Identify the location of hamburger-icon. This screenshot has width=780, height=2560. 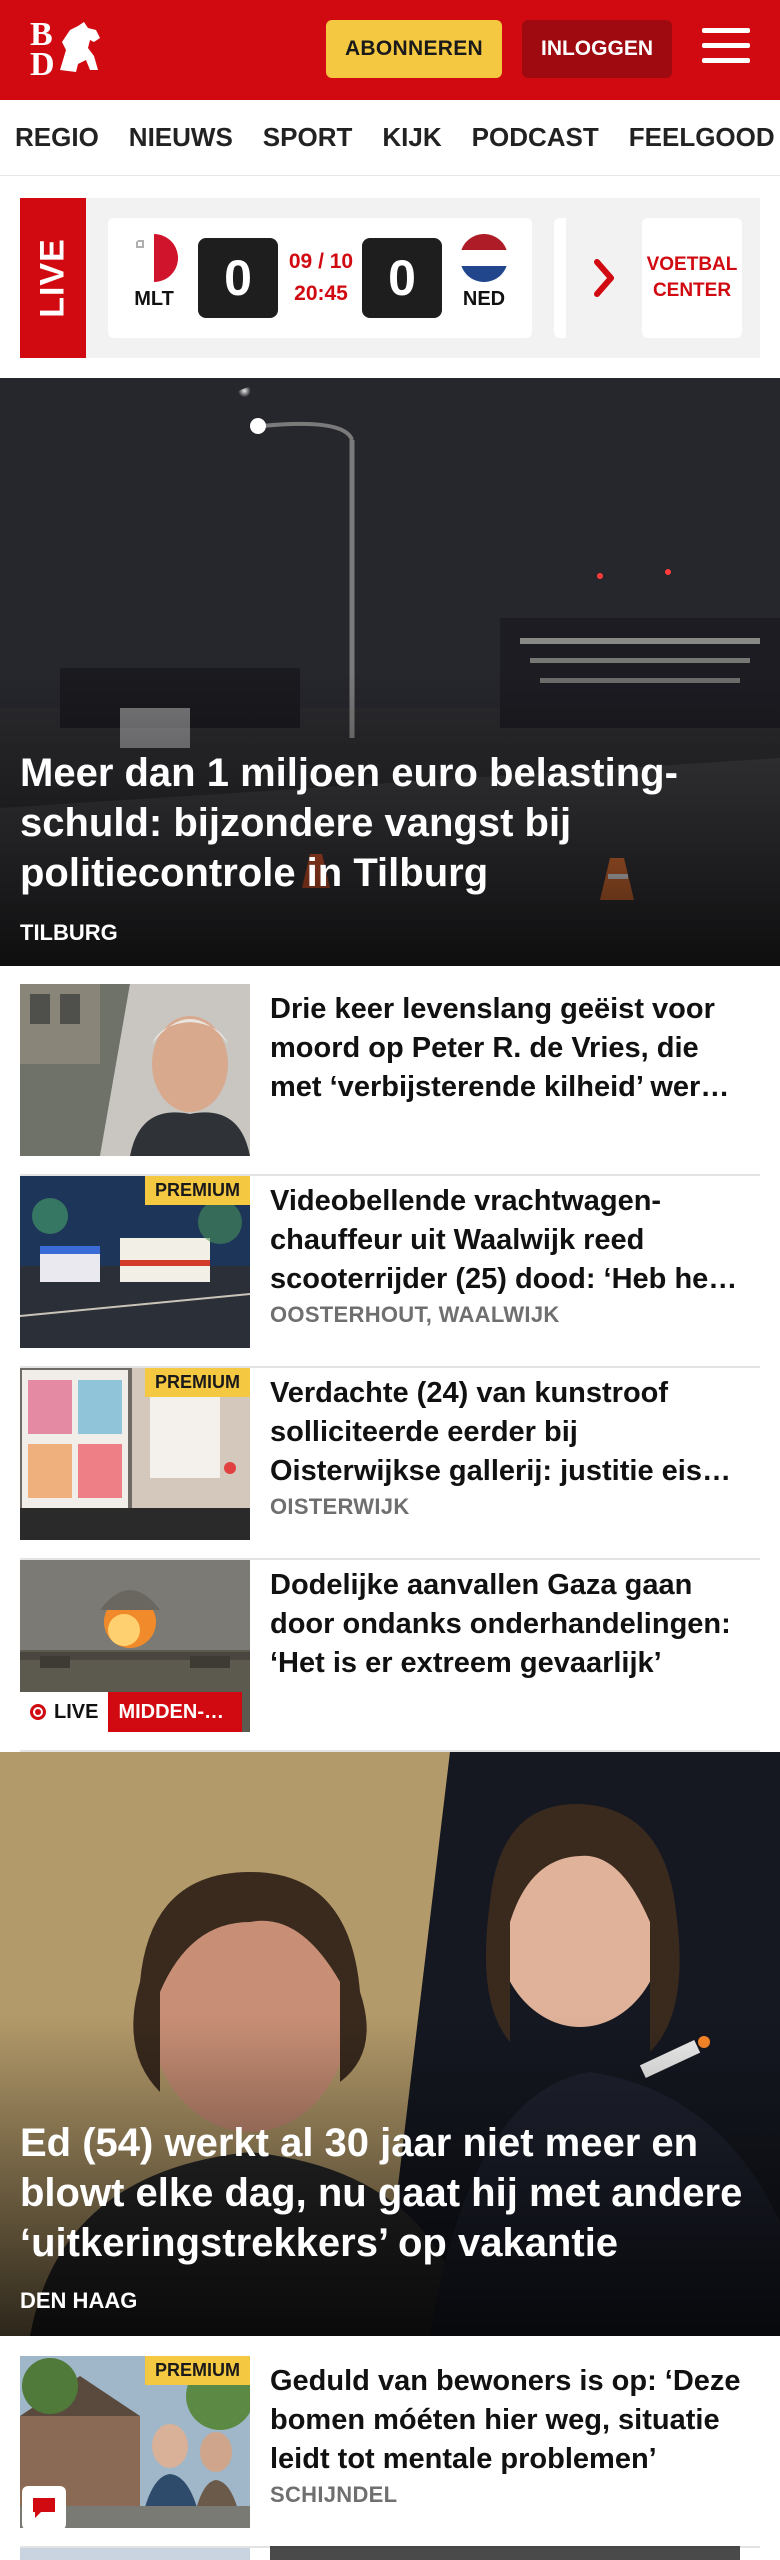
(726, 49).